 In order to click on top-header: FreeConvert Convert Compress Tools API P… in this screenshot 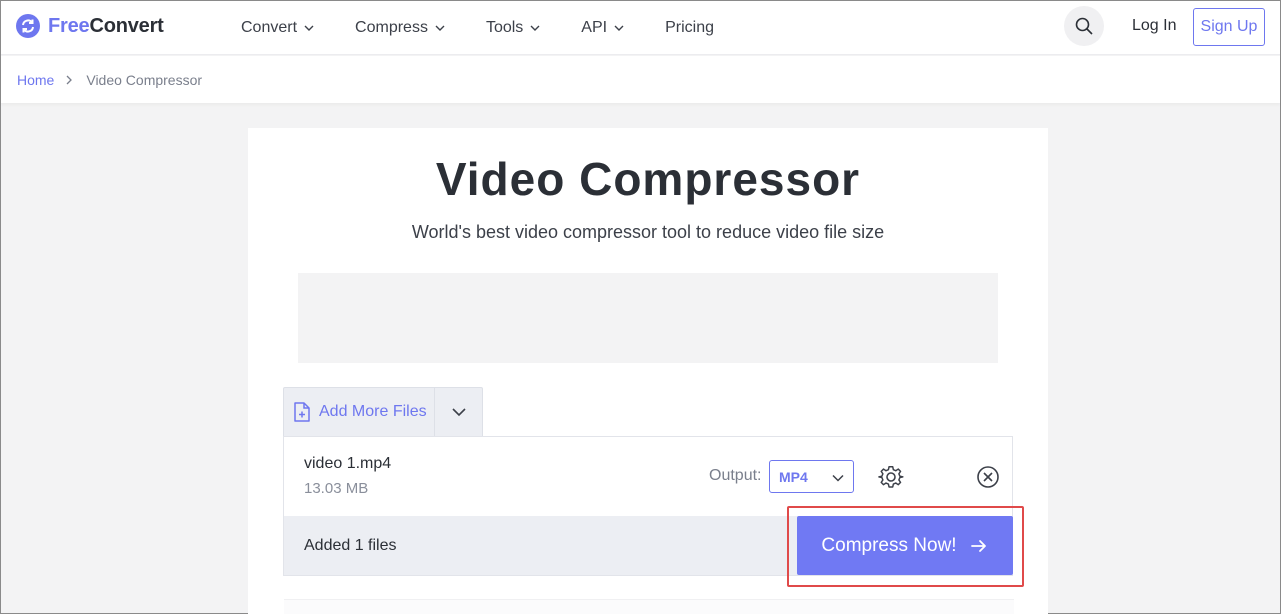, I will do `click(640, 28)`.